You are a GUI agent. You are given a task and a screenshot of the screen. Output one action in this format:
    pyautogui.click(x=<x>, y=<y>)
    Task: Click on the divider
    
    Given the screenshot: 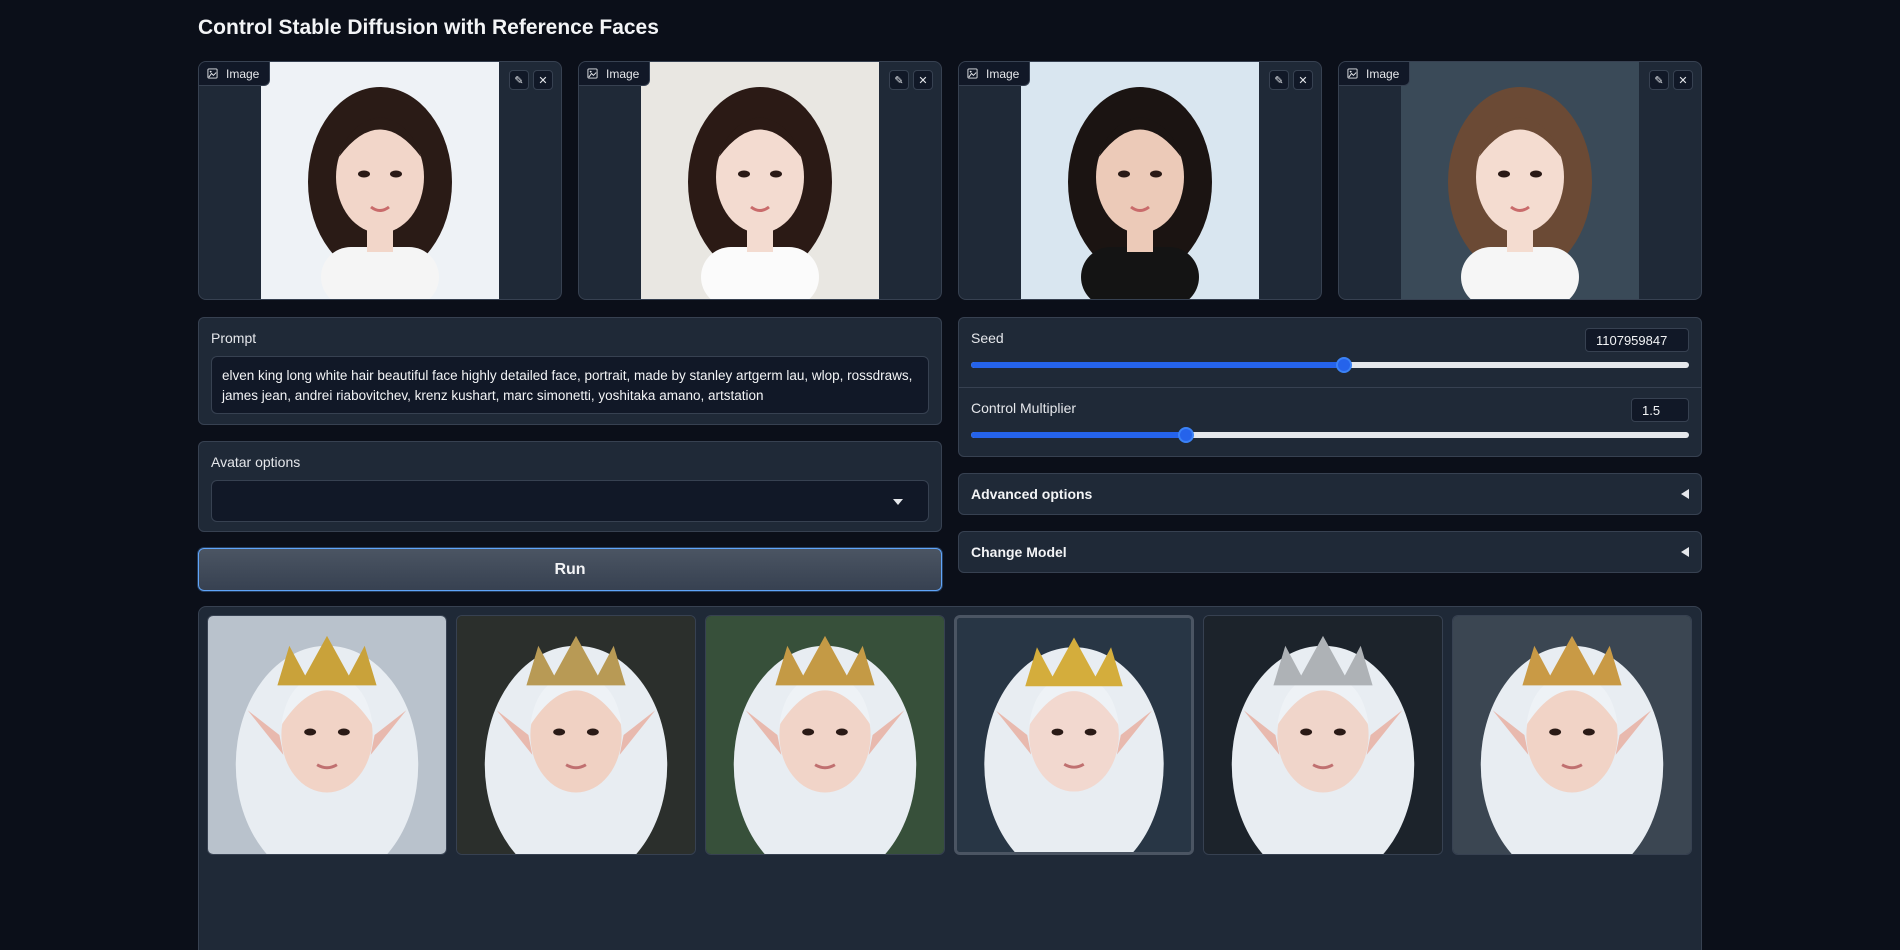 What is the action you would take?
    pyautogui.click(x=1330, y=387)
    